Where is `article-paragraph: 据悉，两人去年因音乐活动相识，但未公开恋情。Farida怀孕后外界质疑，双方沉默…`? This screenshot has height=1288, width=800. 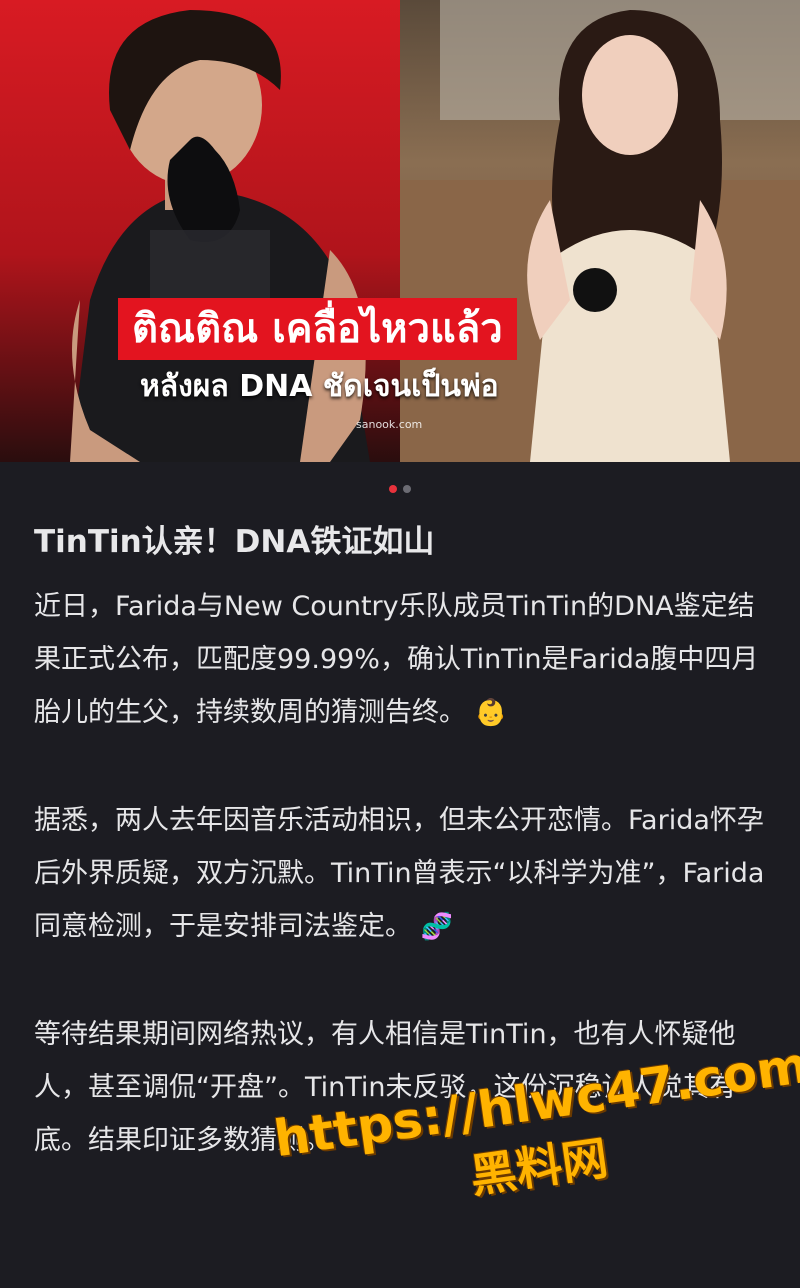
article-paragraph: 据悉，两人去年因音乐活动相识，但未公开恋情。Farida怀孕后外界质疑，双方沉默… is located at coordinates (404, 874).